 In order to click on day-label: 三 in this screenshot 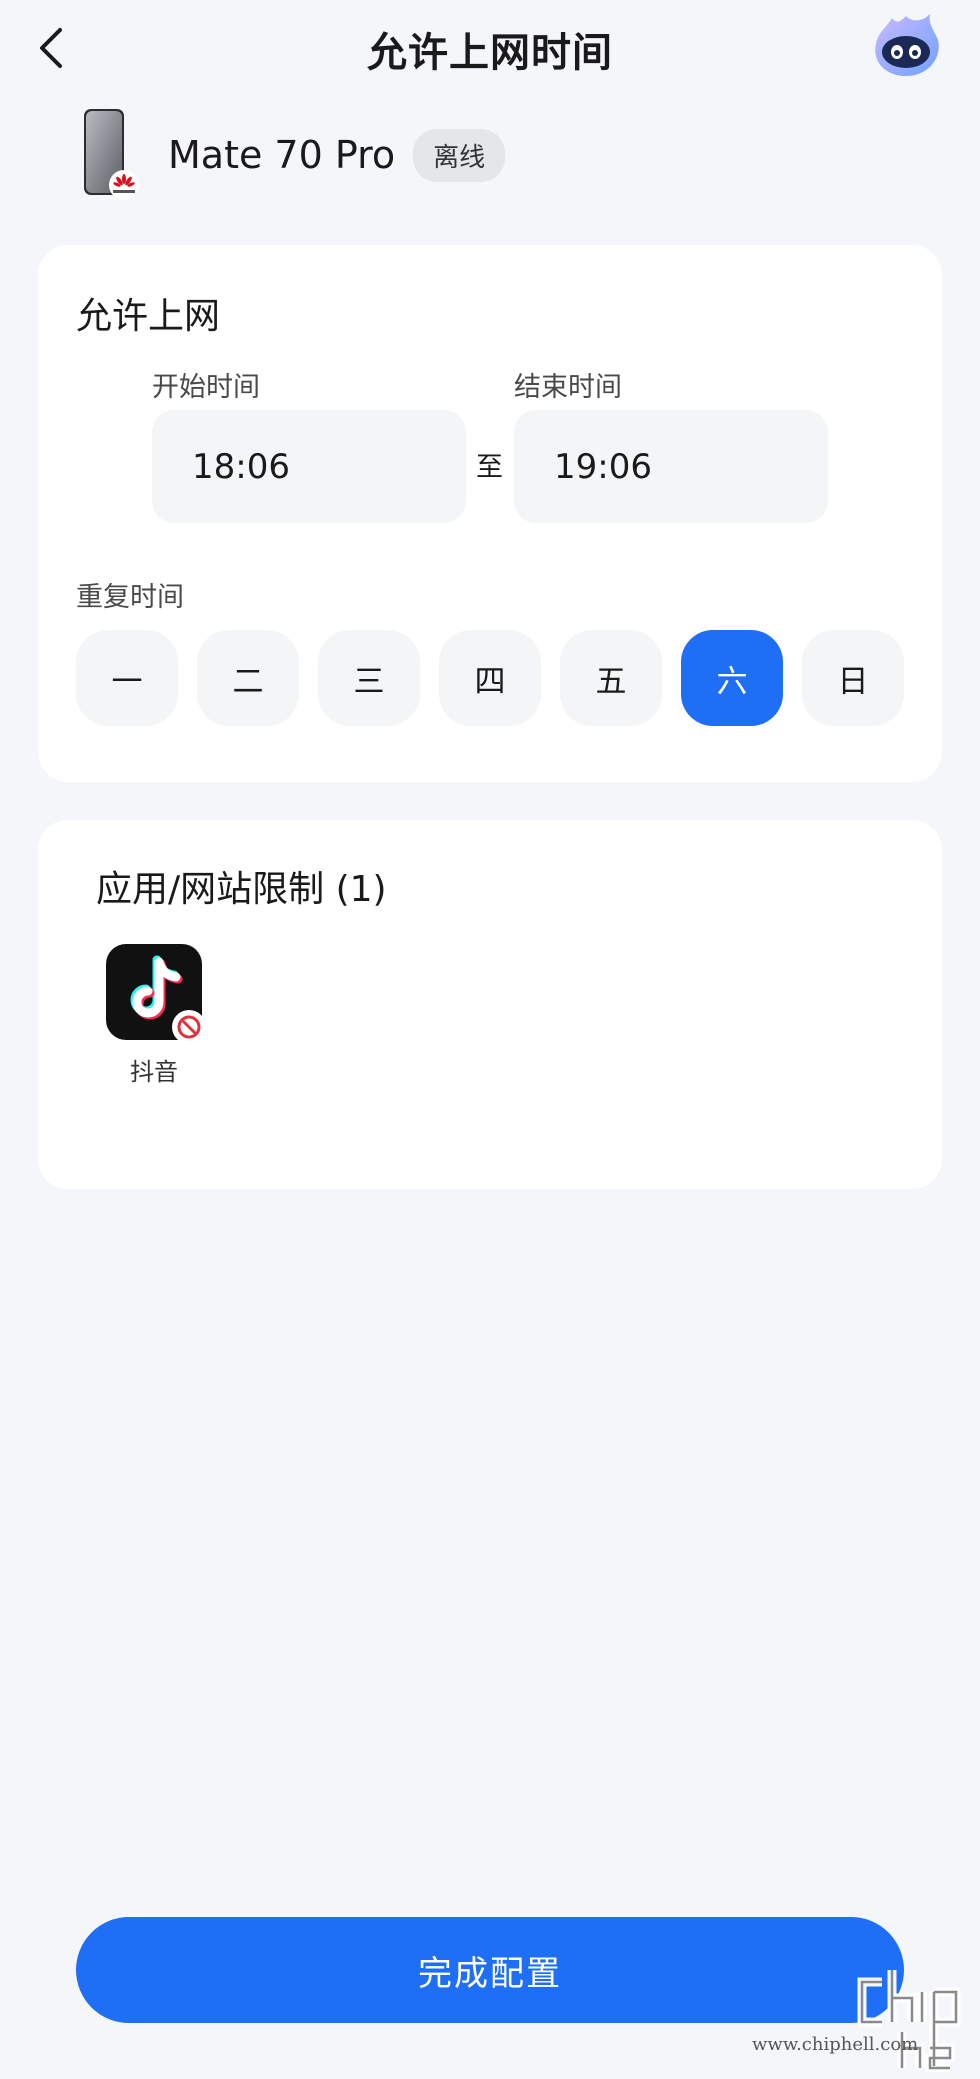, I will do `click(369, 681)`.